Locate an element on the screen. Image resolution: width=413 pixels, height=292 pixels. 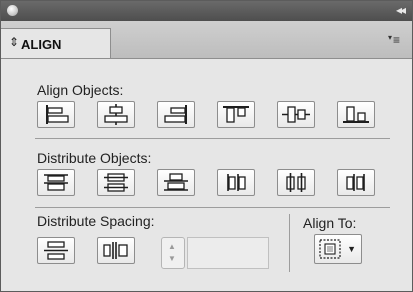
align-bottom-edges-icon is located at coordinates (356, 114).